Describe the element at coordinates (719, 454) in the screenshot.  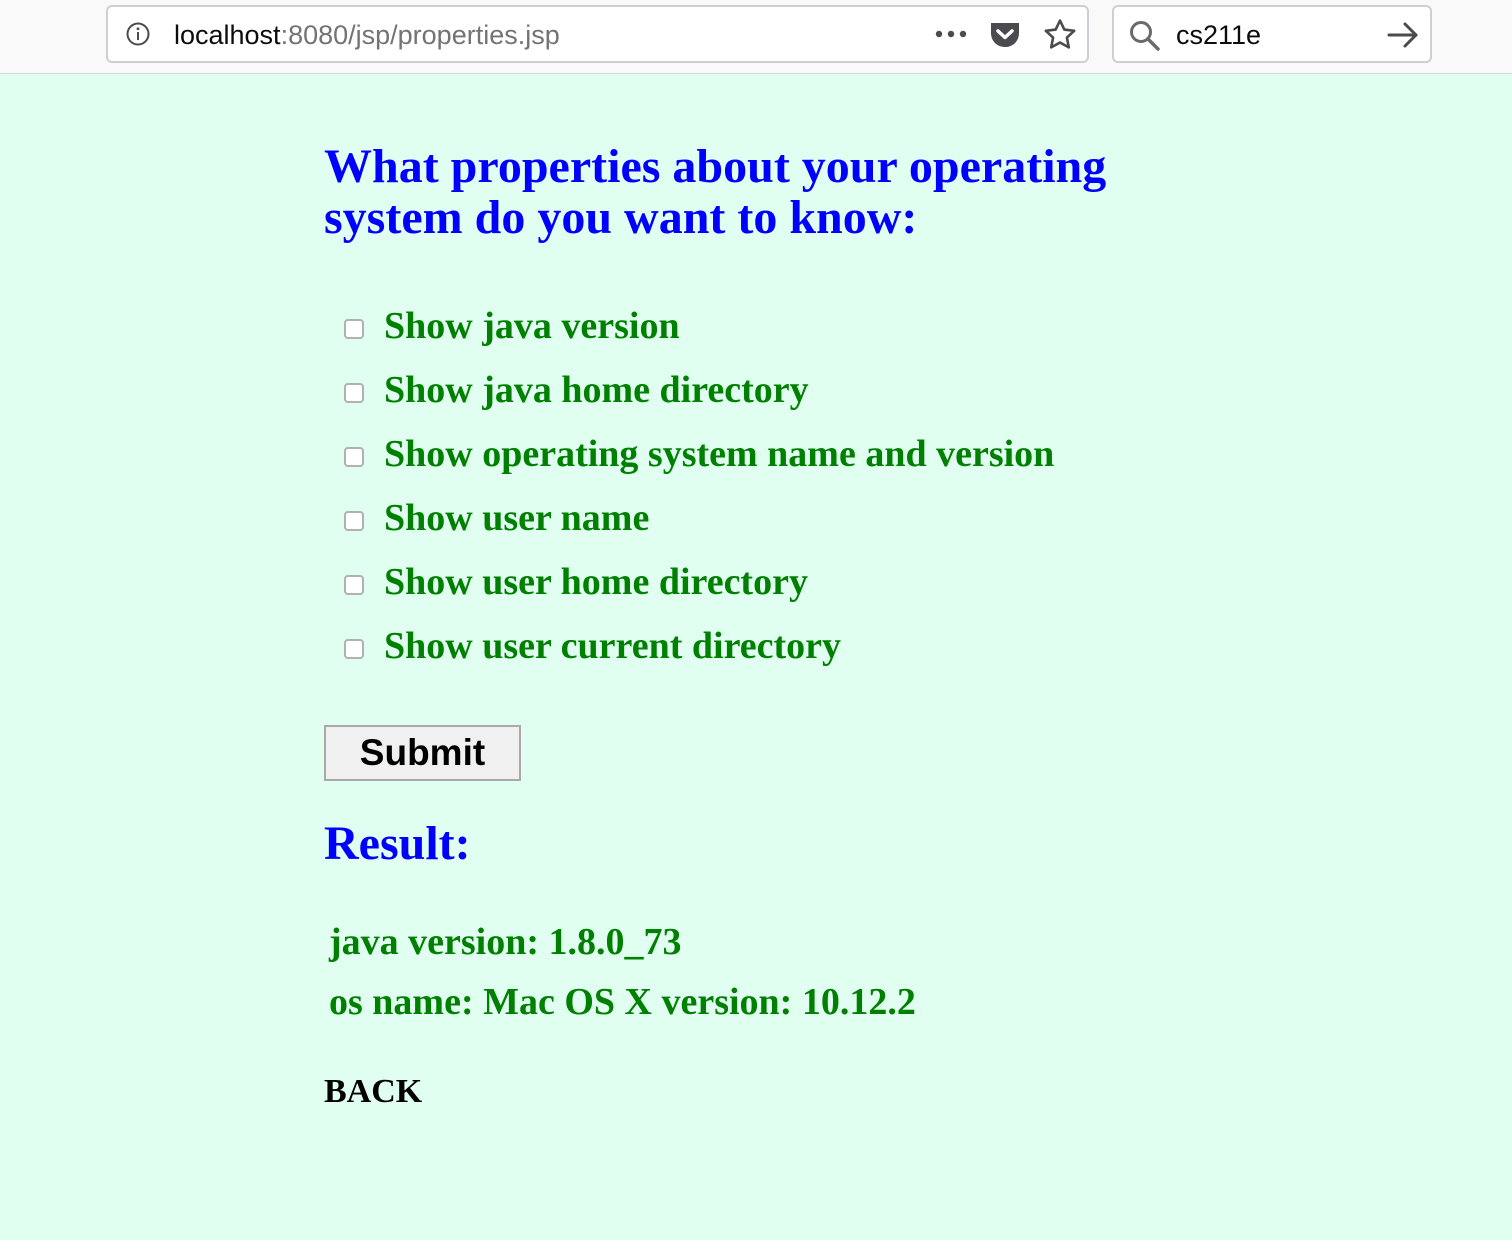
I see `option-label: Show operating system name and version` at that location.